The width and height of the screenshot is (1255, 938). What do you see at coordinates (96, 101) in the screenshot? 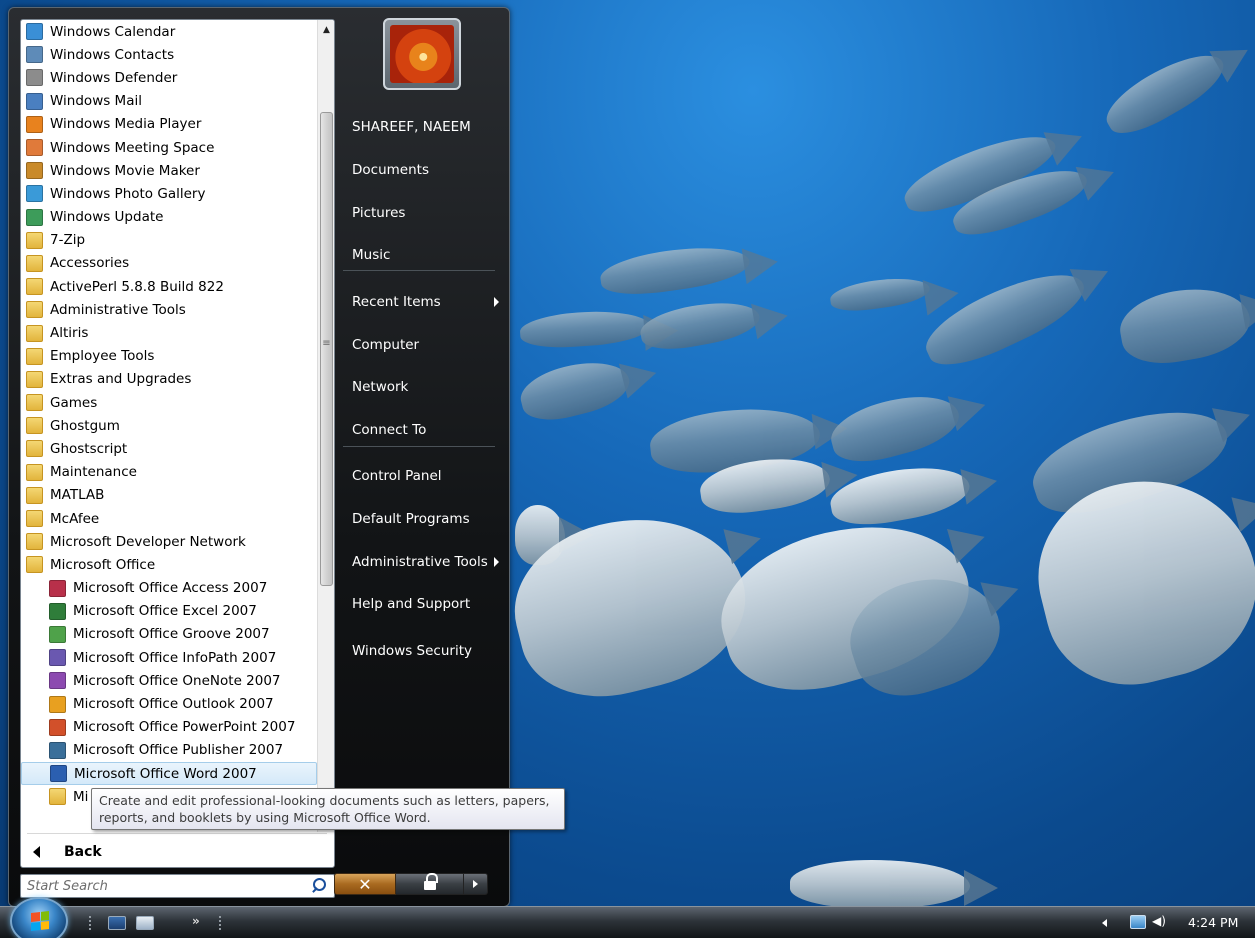
I see `program-label: Windows Mail` at bounding box center [96, 101].